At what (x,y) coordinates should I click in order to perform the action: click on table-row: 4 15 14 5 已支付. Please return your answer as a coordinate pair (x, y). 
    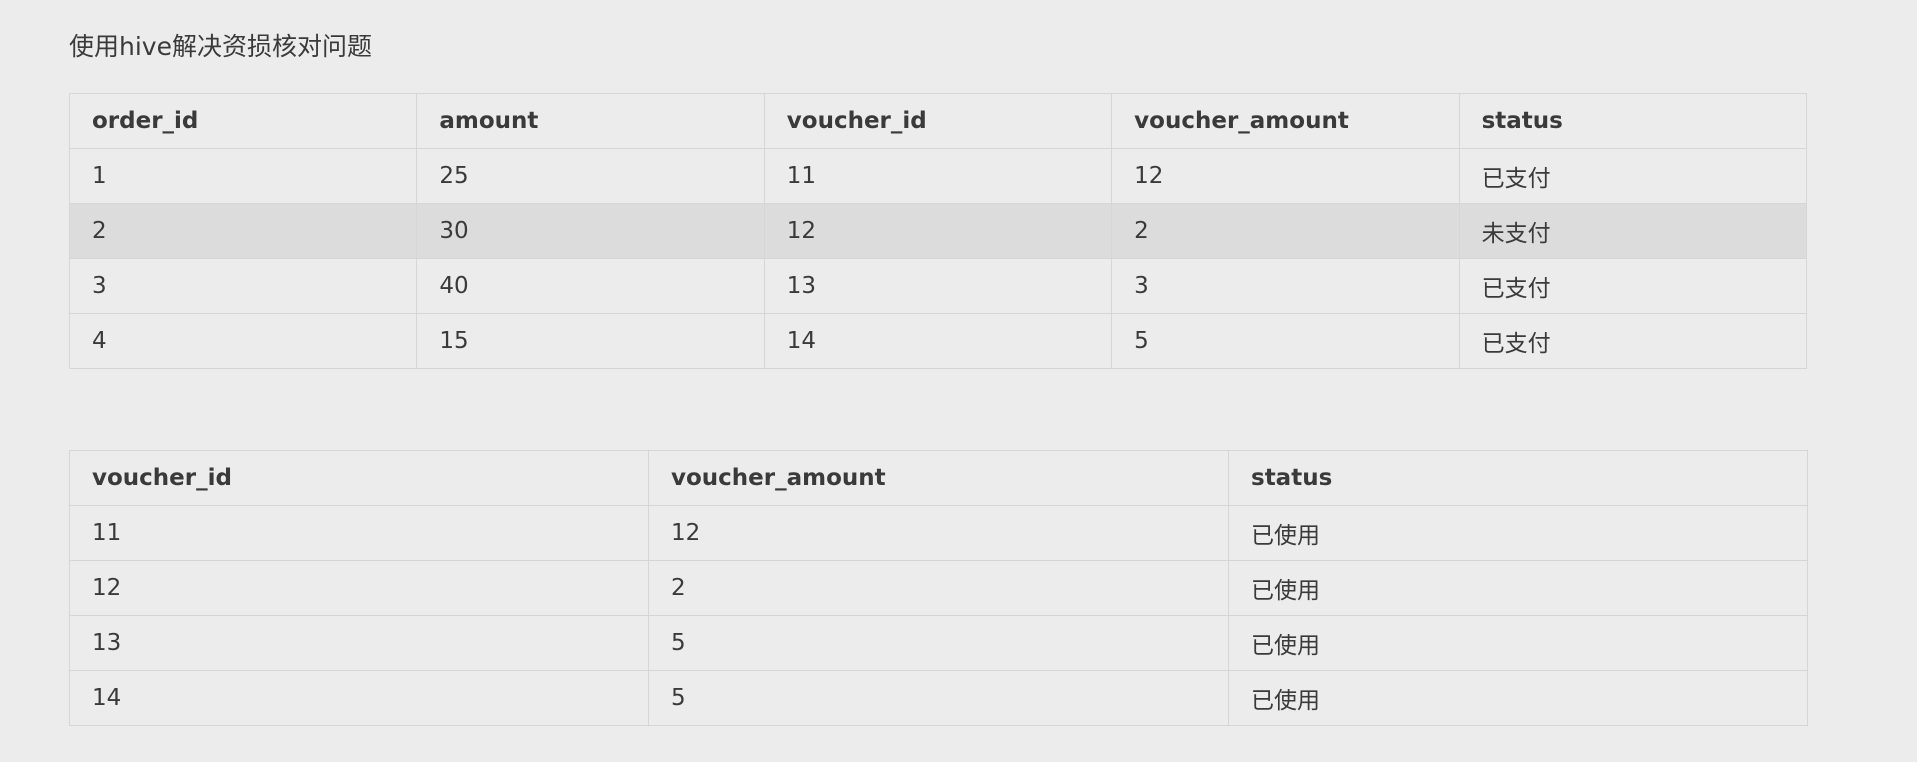
    Looking at the image, I should click on (938, 341).